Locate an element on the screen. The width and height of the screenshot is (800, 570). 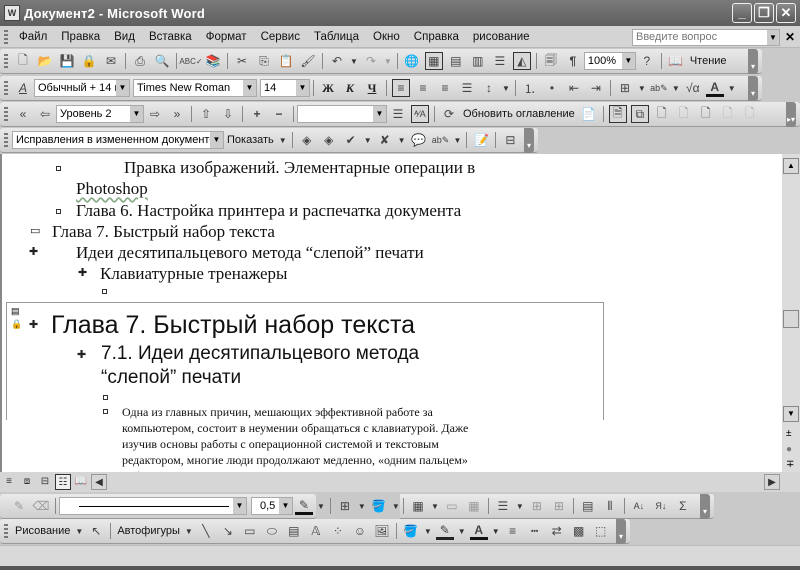
next-change-icon: ◈ is located at coordinates (329, 140).